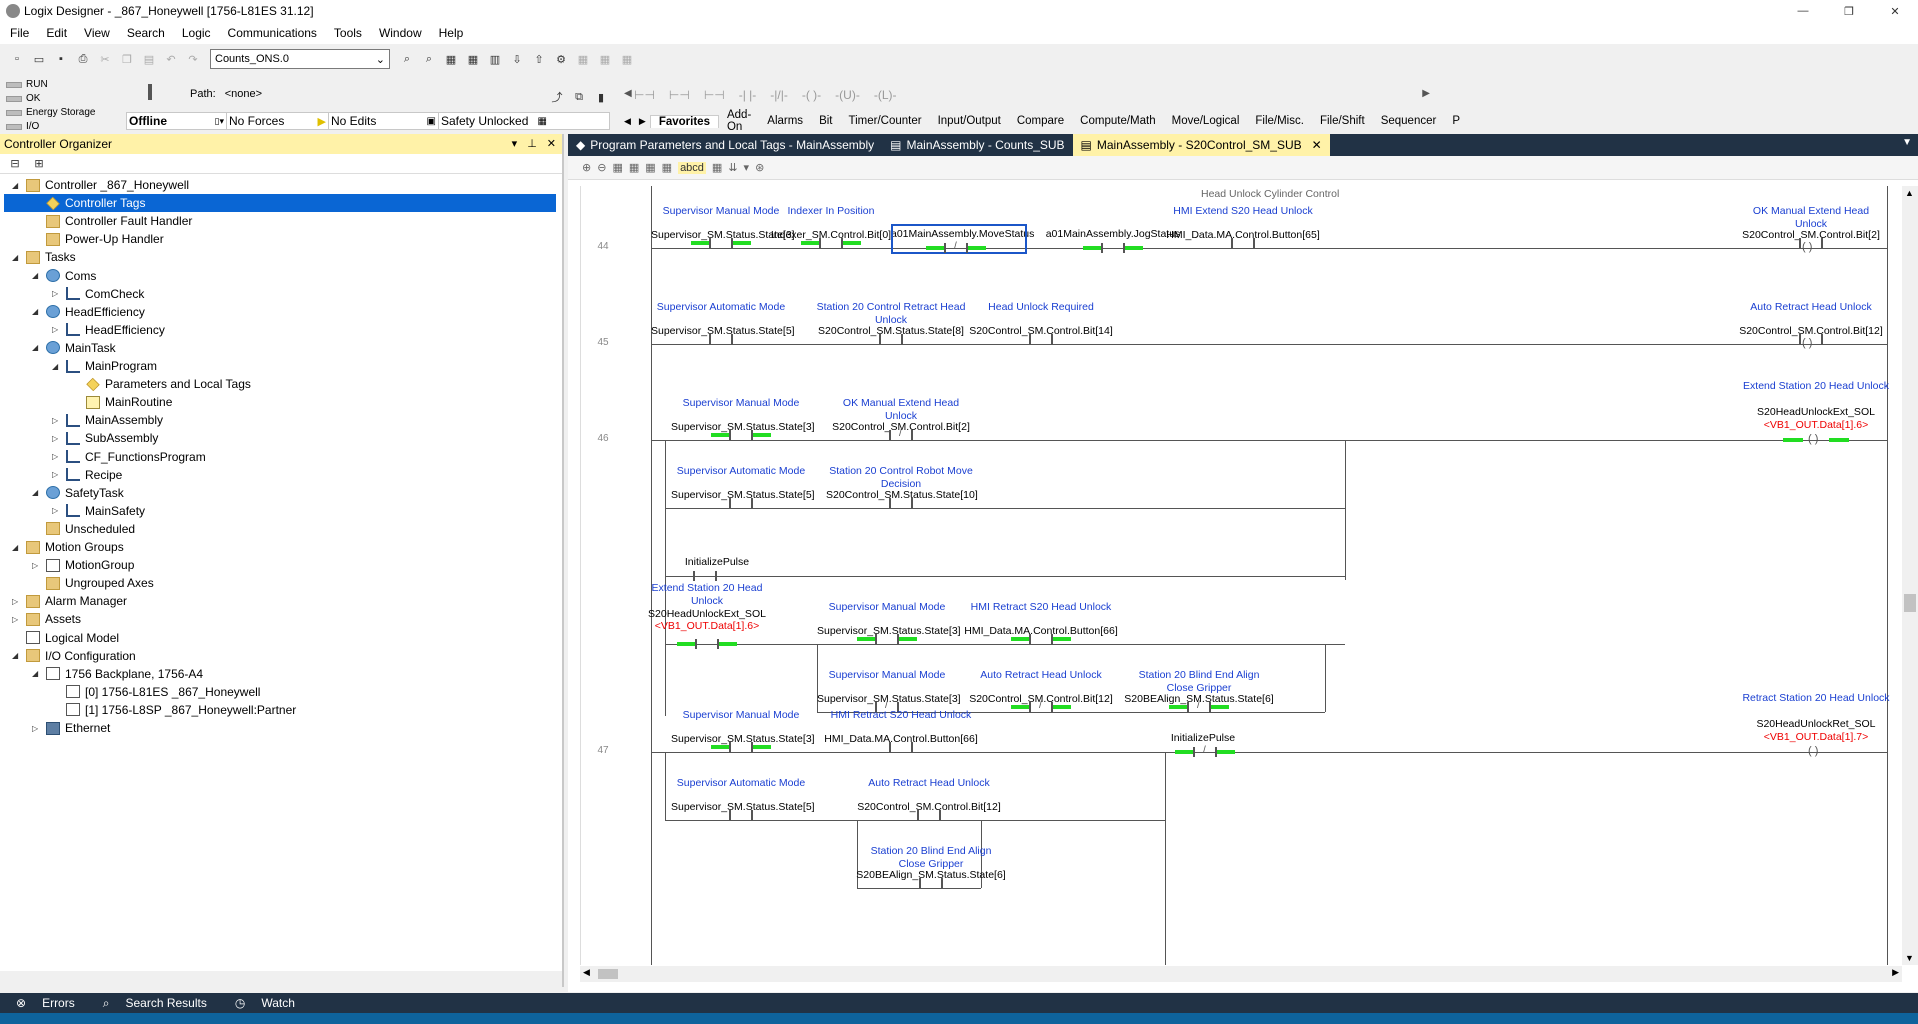 This screenshot has height=1024, width=1918. What do you see at coordinates (300, 59) in the screenshot?
I see `search-combo: Counts_ONS.0 ⌄` at bounding box center [300, 59].